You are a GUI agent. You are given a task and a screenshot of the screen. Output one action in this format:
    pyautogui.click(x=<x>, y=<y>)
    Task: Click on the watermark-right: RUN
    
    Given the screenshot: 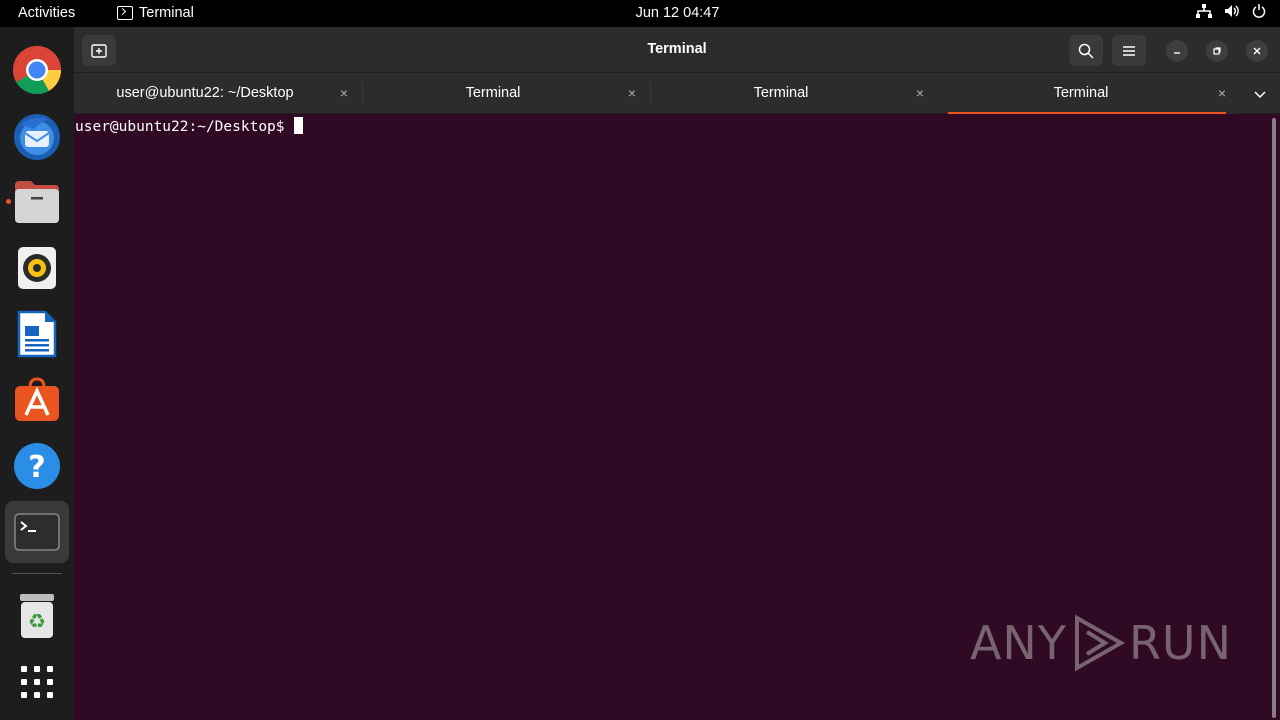 What is the action you would take?
    pyautogui.click(x=1180, y=643)
    